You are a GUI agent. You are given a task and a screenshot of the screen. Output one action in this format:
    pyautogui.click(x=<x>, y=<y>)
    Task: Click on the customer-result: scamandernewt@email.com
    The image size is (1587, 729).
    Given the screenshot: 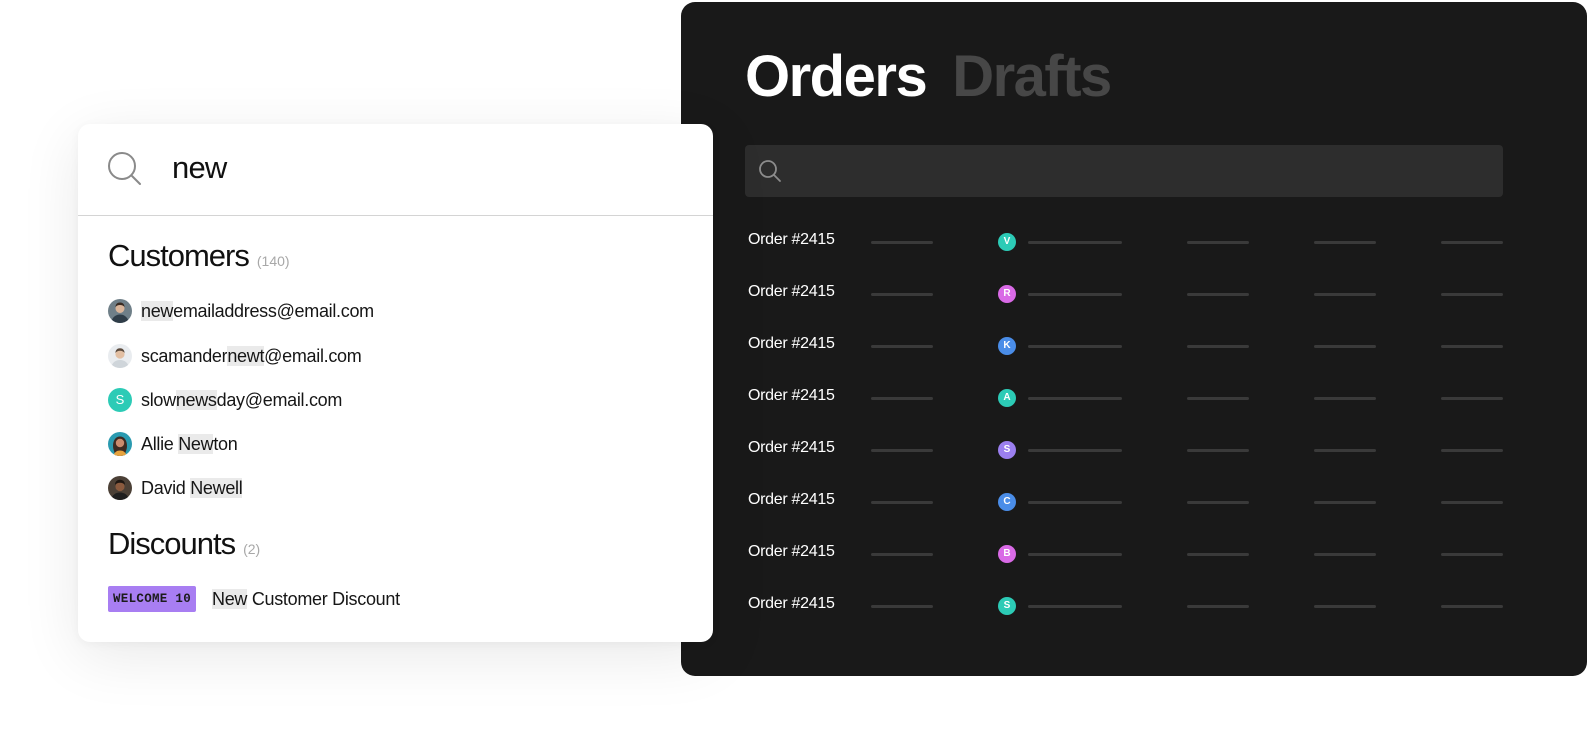 What is the action you would take?
    pyautogui.click(x=235, y=356)
    